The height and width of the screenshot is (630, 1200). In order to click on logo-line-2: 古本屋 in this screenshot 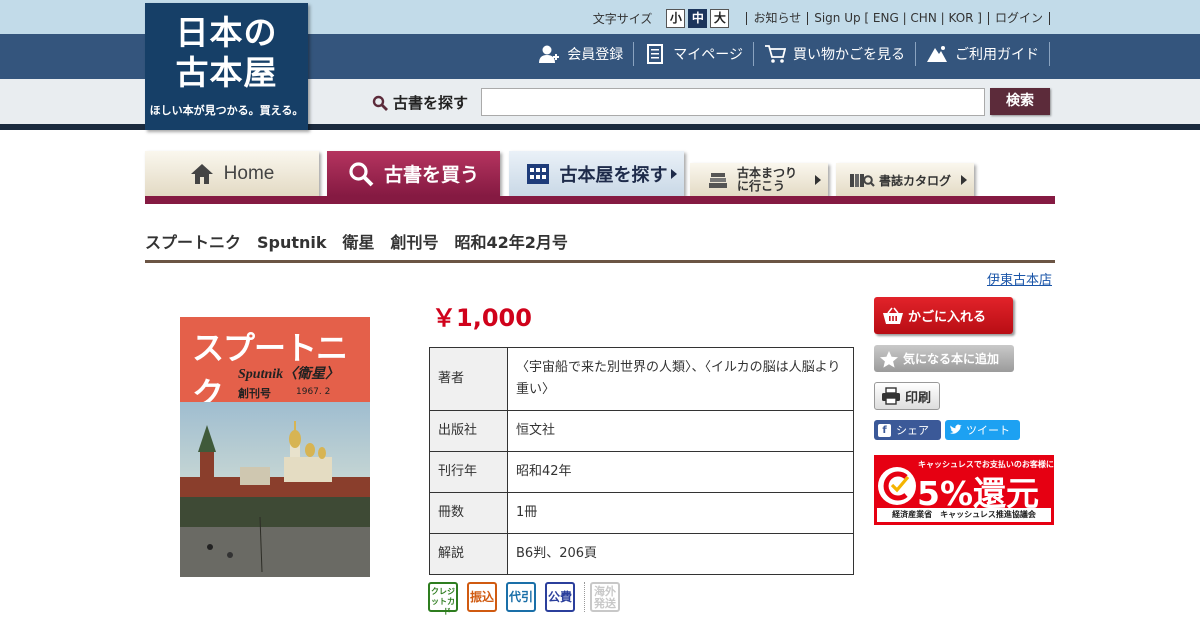, I will do `click(226, 72)`.